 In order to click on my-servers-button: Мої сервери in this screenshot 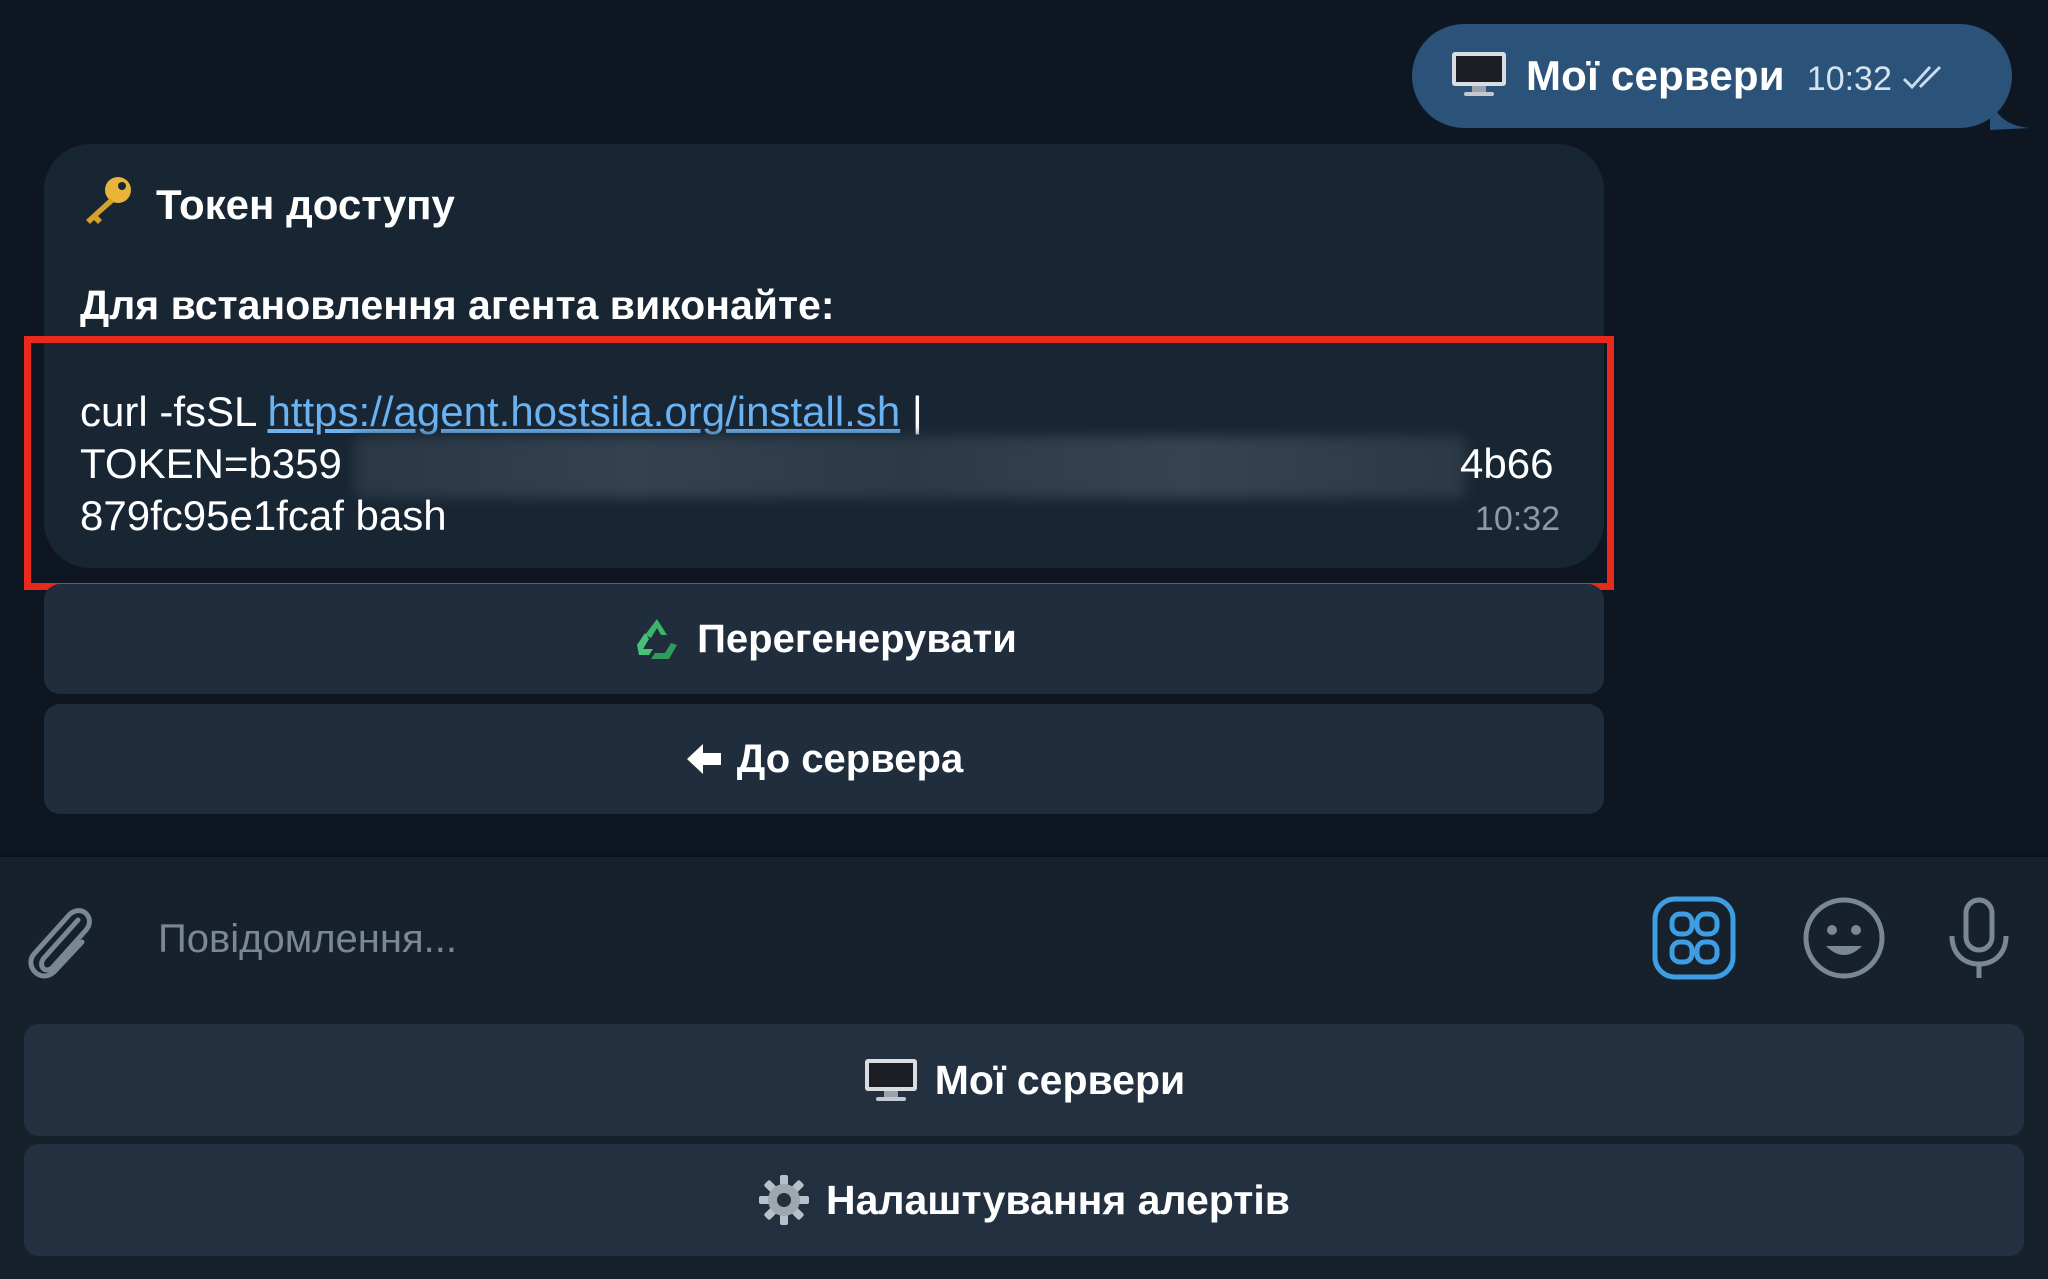, I will do `click(1024, 1080)`.